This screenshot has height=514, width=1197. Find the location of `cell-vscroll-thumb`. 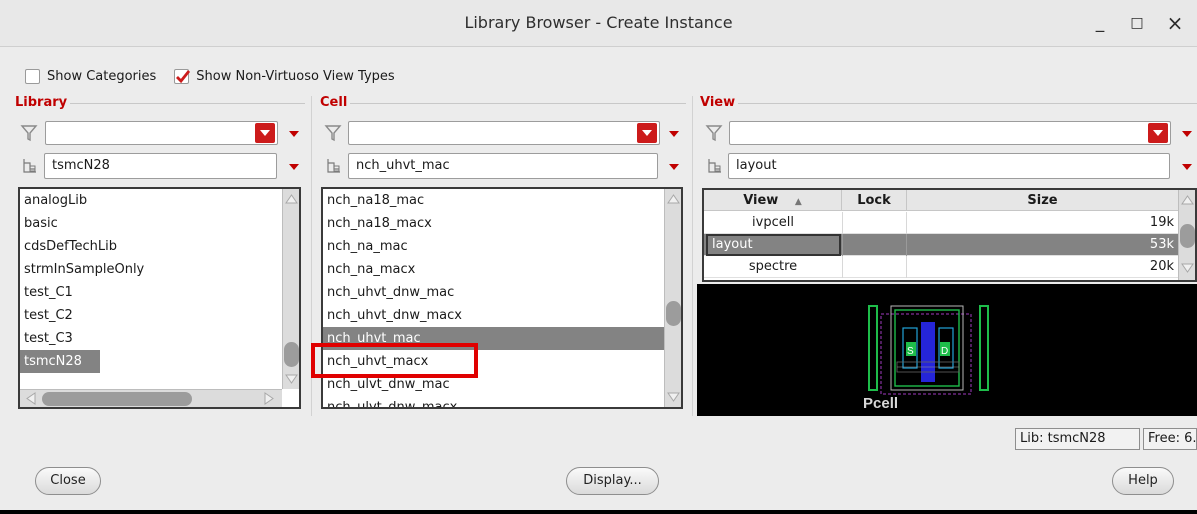

cell-vscroll-thumb is located at coordinates (673, 313).